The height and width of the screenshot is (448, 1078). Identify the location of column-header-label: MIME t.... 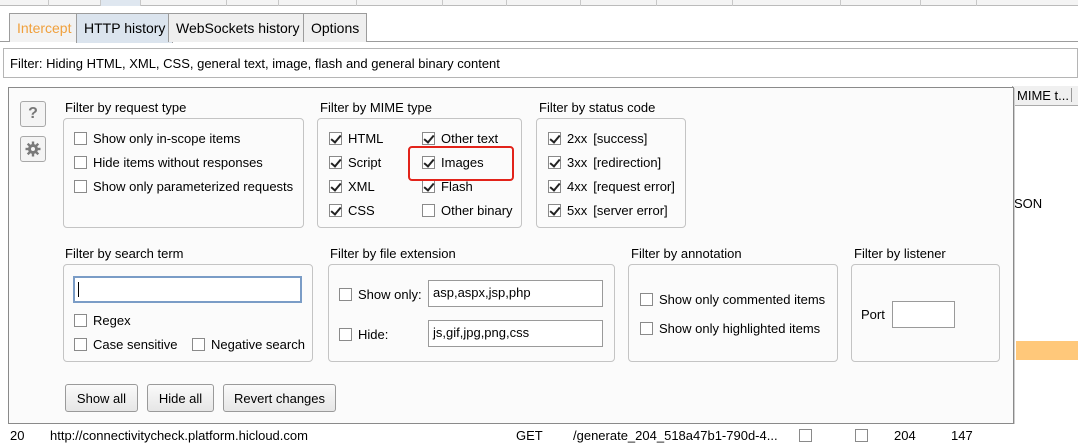
(1043, 95).